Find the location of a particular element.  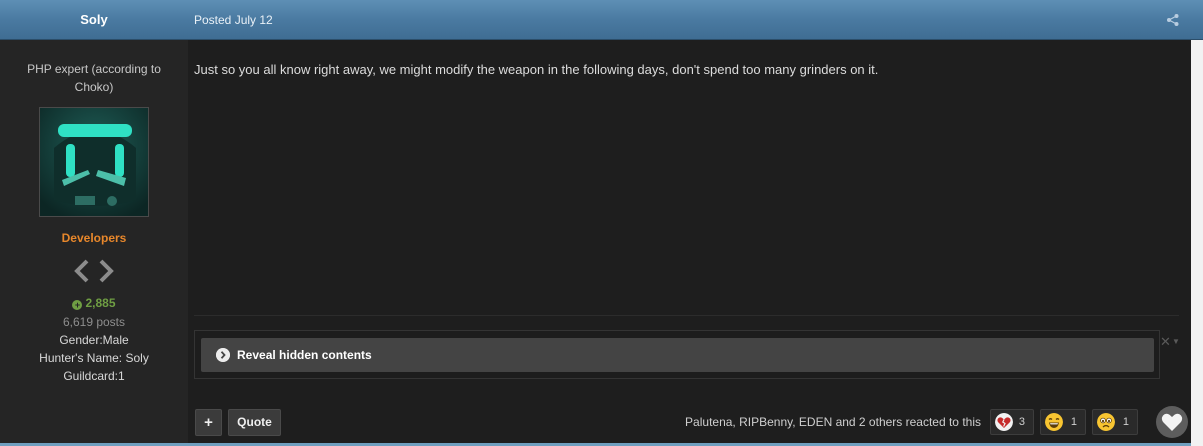

reaction-laughing: 1 is located at coordinates (1063, 422).